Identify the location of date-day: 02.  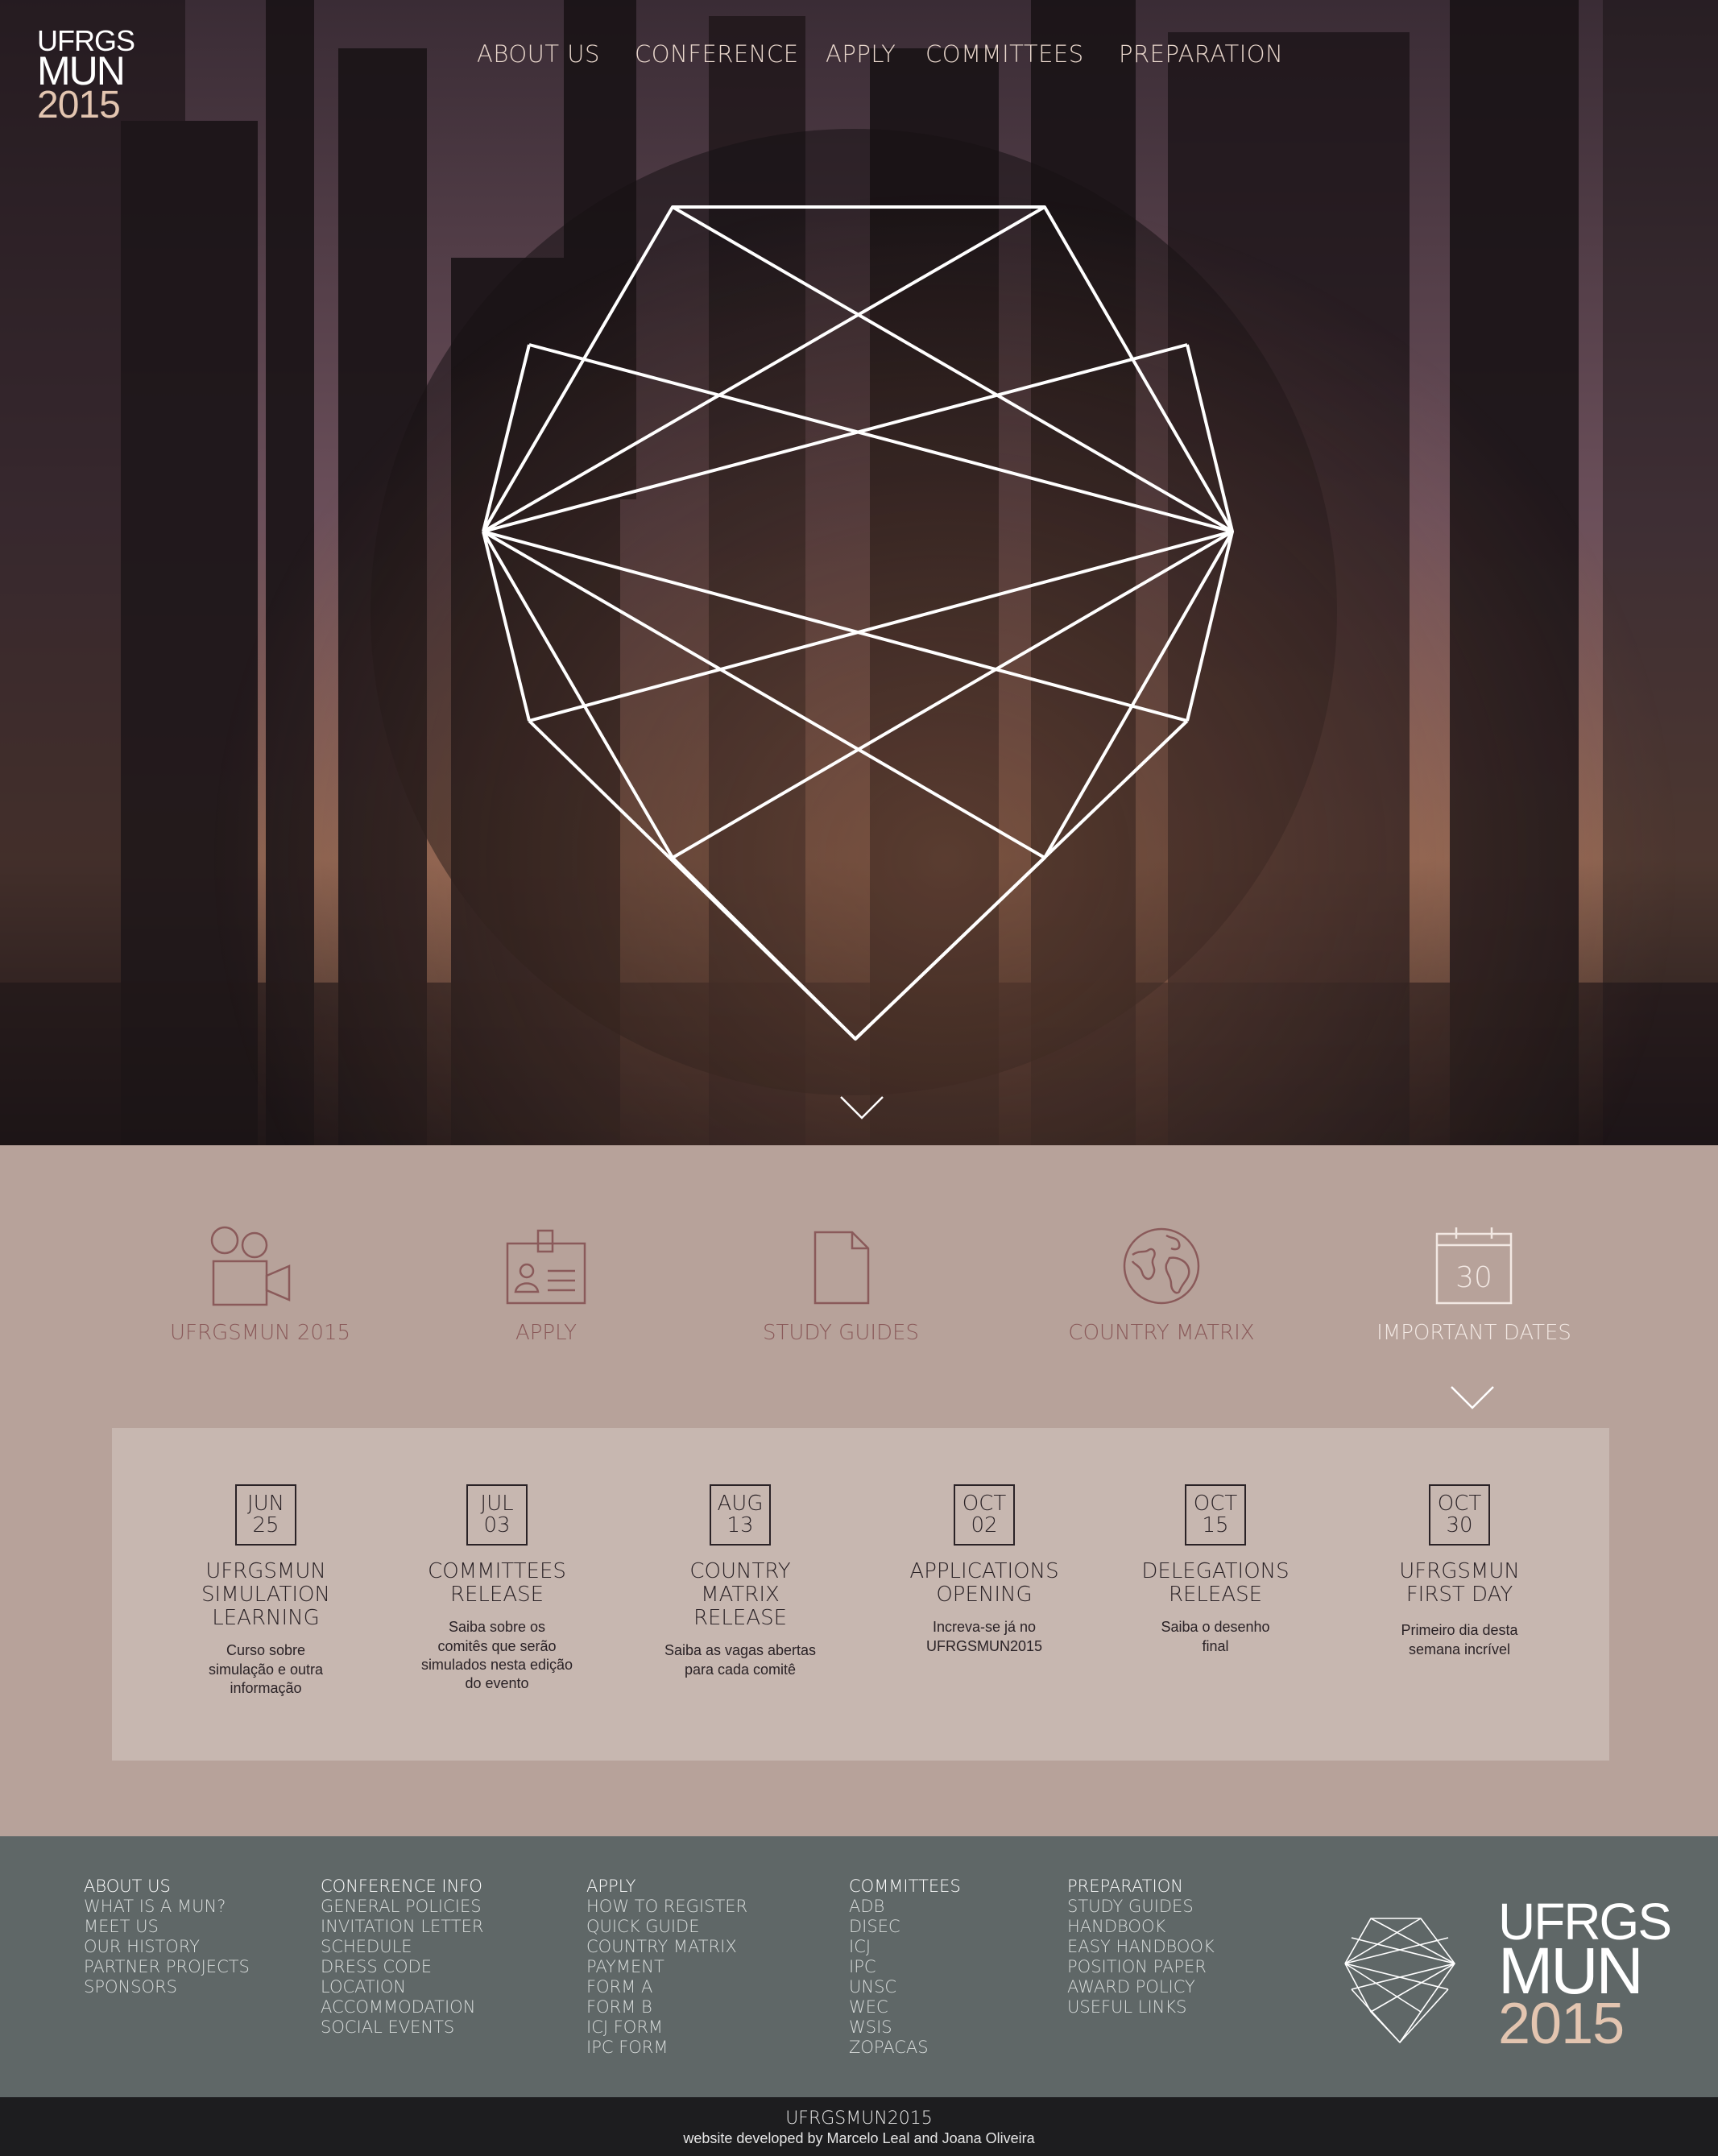
(984, 1525).